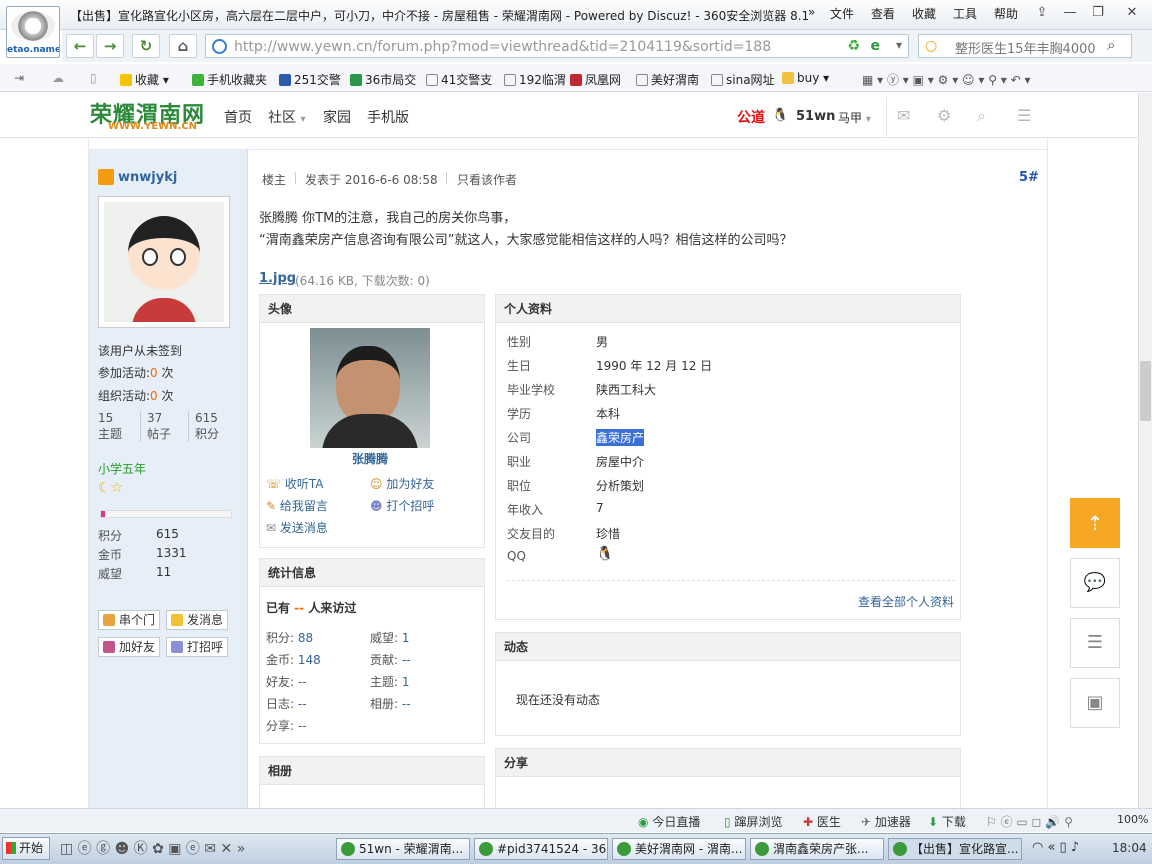 This screenshot has height=864, width=1152. Describe the element at coordinates (899, 45) in the screenshot. I see `url-dropdown-icon: ▾` at that location.